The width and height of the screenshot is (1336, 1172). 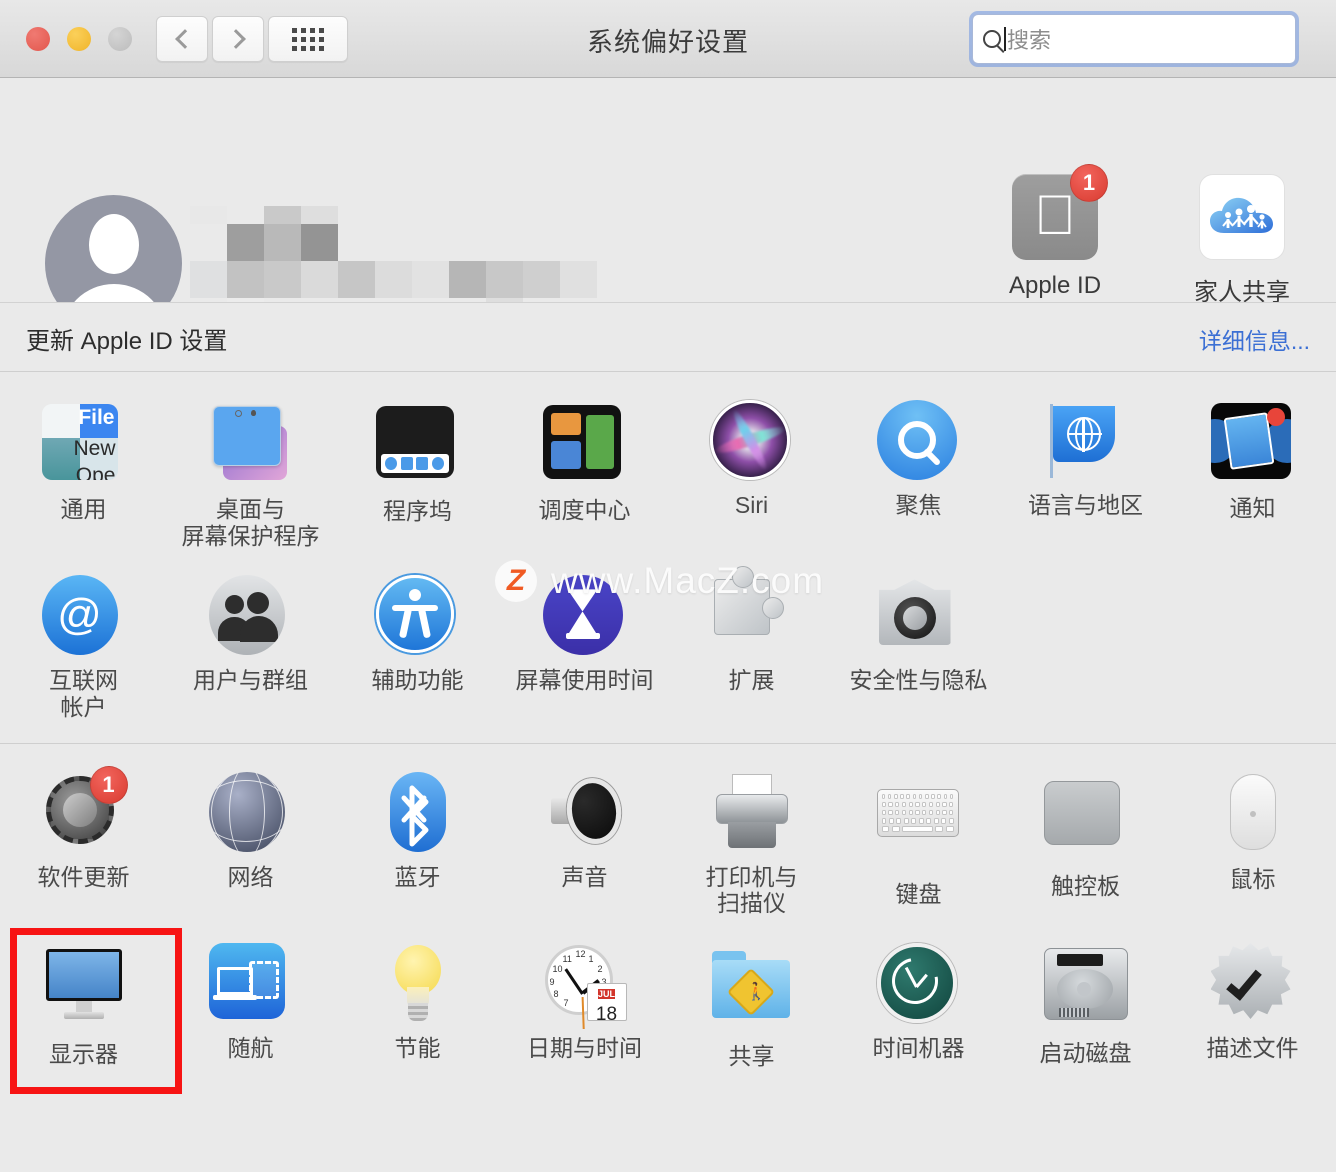 What do you see at coordinates (418, 985) in the screenshot?
I see `energy-saver-icon` at bounding box center [418, 985].